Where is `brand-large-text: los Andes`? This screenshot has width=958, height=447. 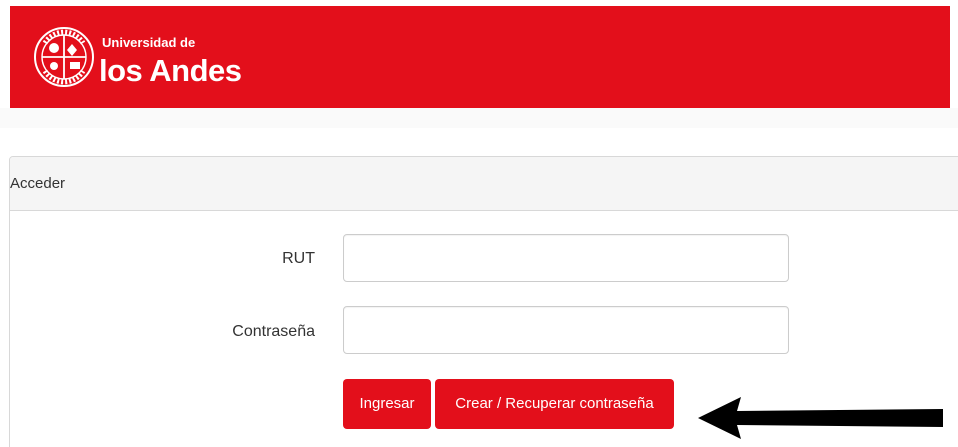
brand-large-text: los Andes is located at coordinates (170, 70).